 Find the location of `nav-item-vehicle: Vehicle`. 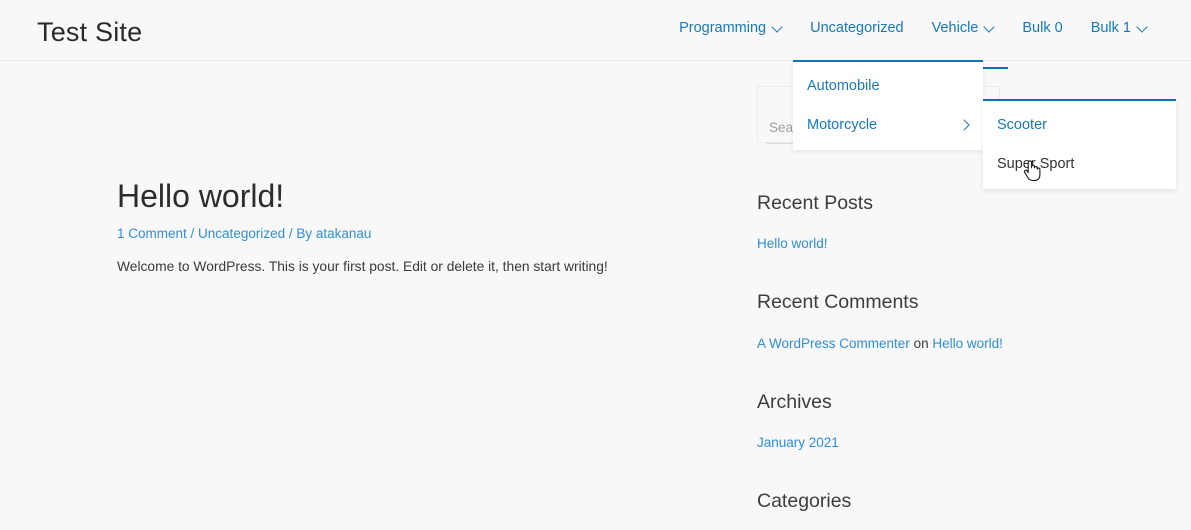

nav-item-vehicle: Vehicle is located at coordinates (963, 41).